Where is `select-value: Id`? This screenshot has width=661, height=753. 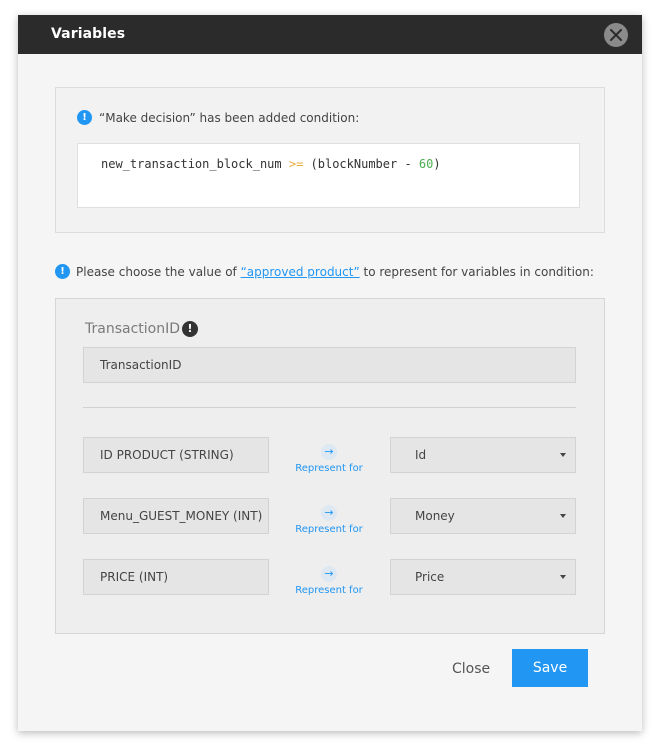 select-value: Id is located at coordinates (421, 455).